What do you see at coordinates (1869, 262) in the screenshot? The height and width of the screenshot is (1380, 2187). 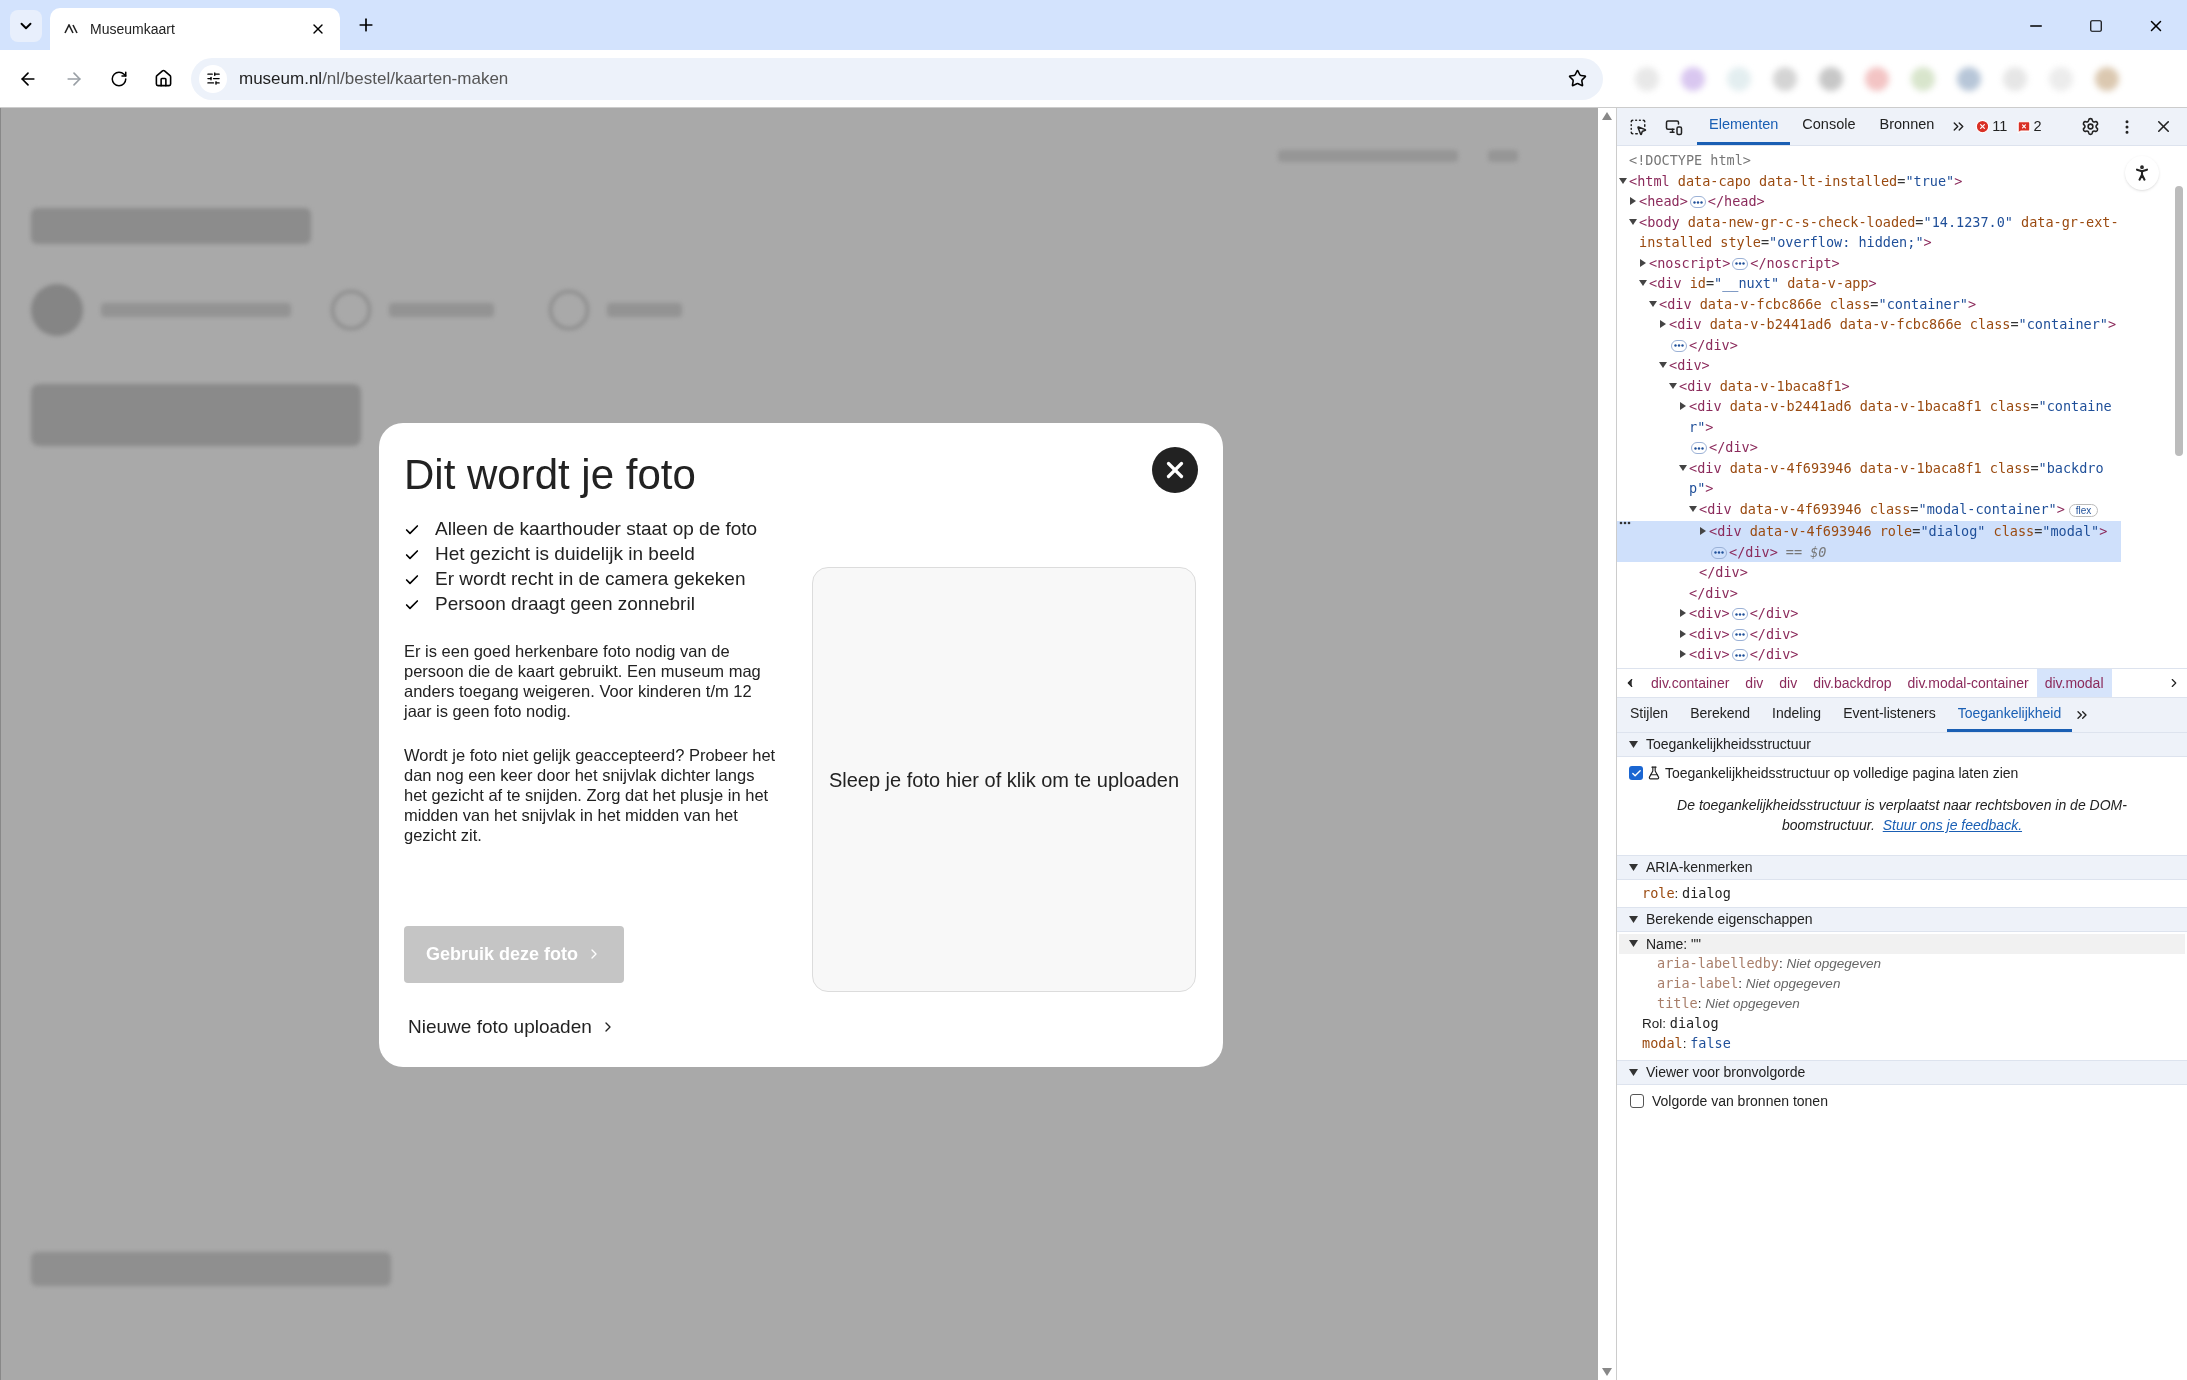 I see `dom-node-row: <noscript> </noscript>` at bounding box center [1869, 262].